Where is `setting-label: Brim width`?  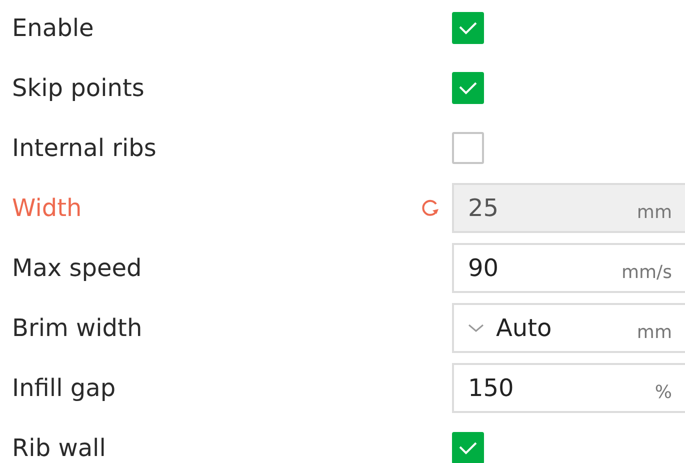 setting-label: Brim width is located at coordinates (77, 328).